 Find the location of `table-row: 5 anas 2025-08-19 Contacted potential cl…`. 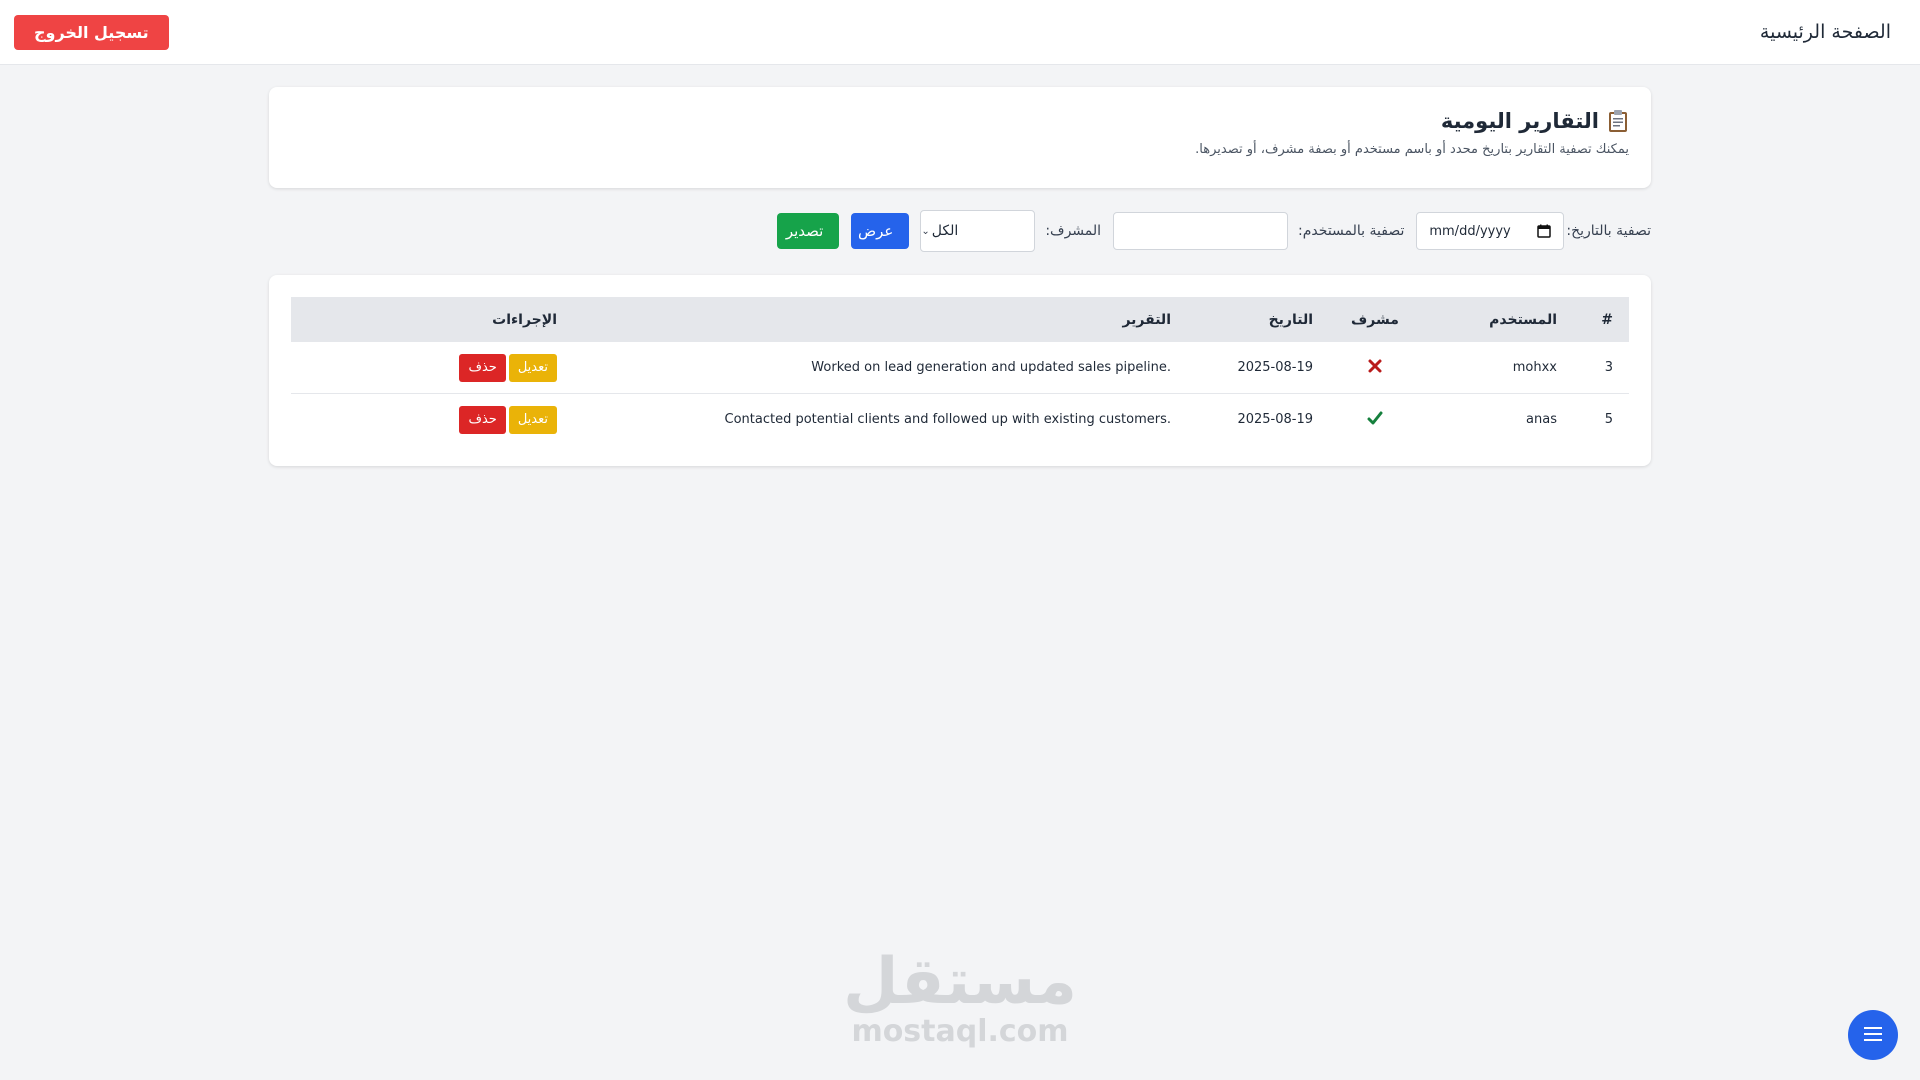

table-row: 5 anas 2025-08-19 Contacted potential cl… is located at coordinates (960, 420).